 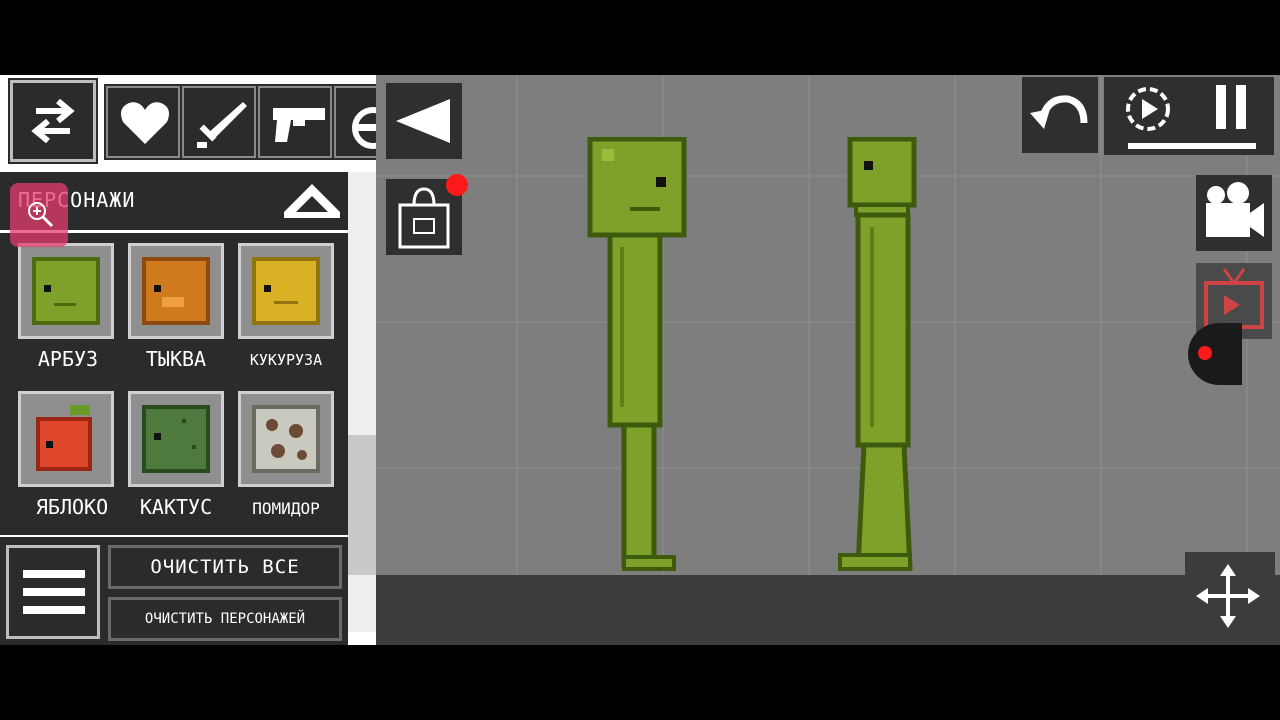 What do you see at coordinates (176, 507) in the screenshot?
I see `item-label: КАКТУС` at bounding box center [176, 507].